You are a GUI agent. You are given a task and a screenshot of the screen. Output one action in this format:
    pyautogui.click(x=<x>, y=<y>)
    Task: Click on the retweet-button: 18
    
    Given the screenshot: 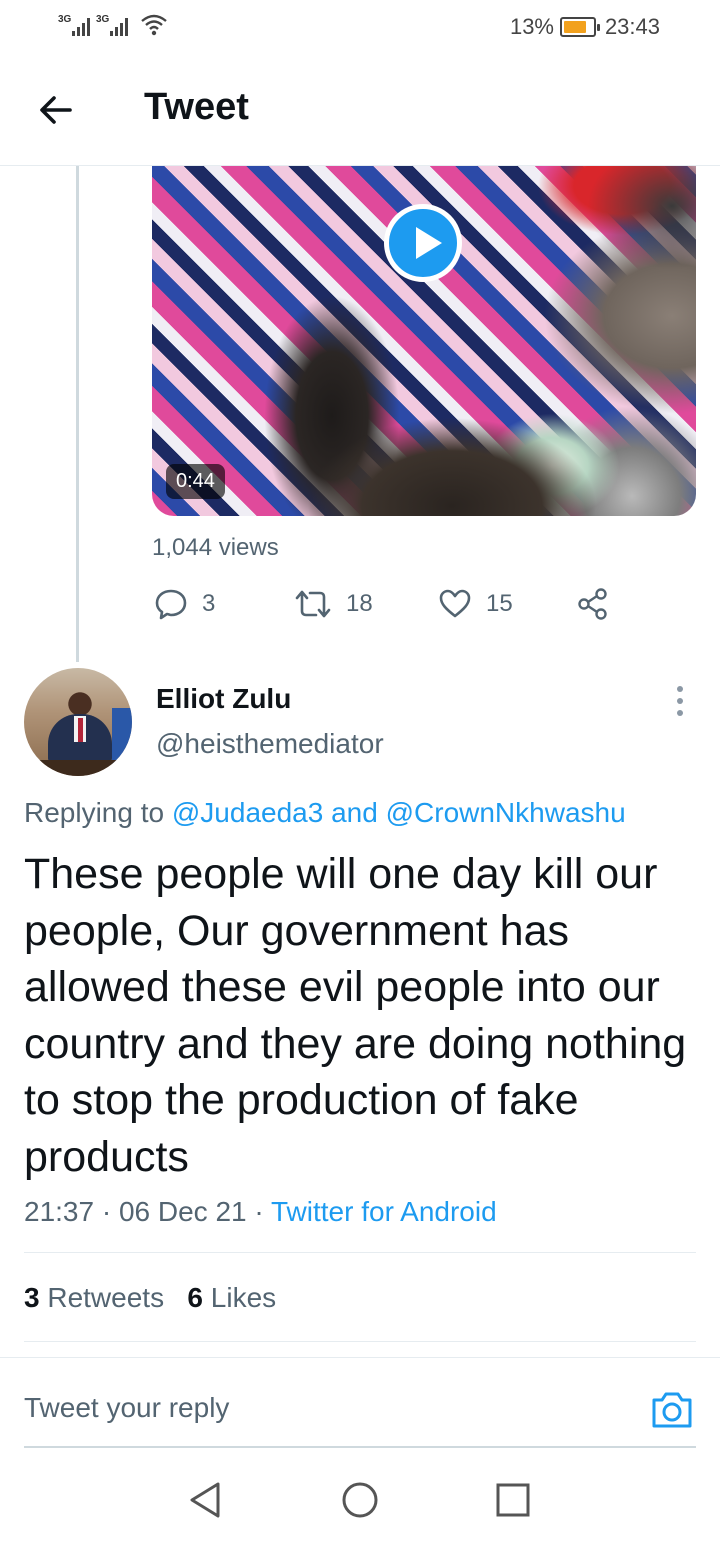 What is the action you would take?
    pyautogui.click(x=333, y=604)
    